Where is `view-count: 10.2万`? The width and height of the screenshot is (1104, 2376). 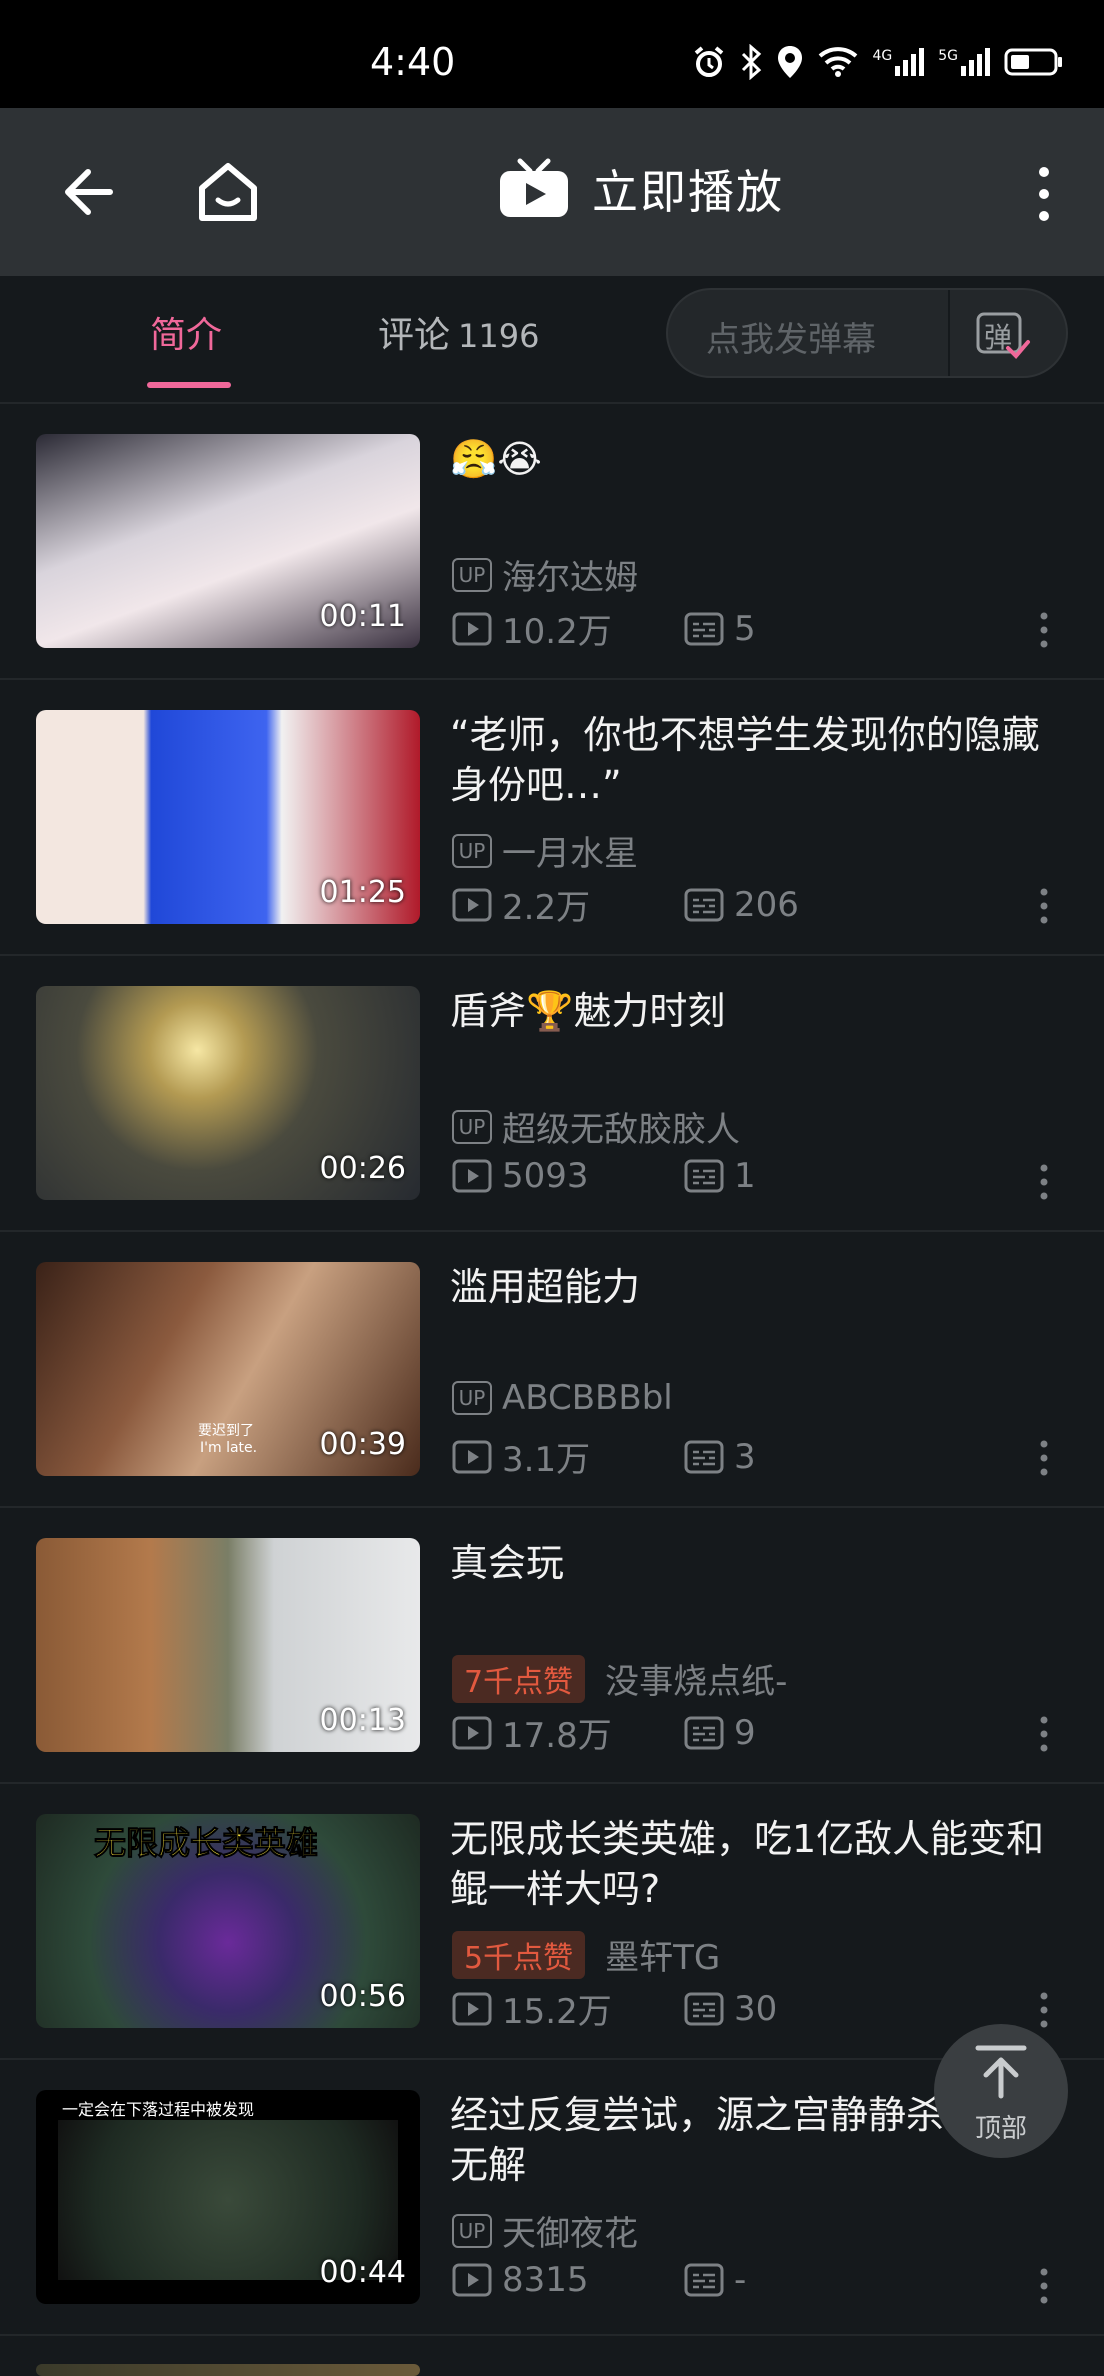
view-count: 10.2万 is located at coordinates (568, 628).